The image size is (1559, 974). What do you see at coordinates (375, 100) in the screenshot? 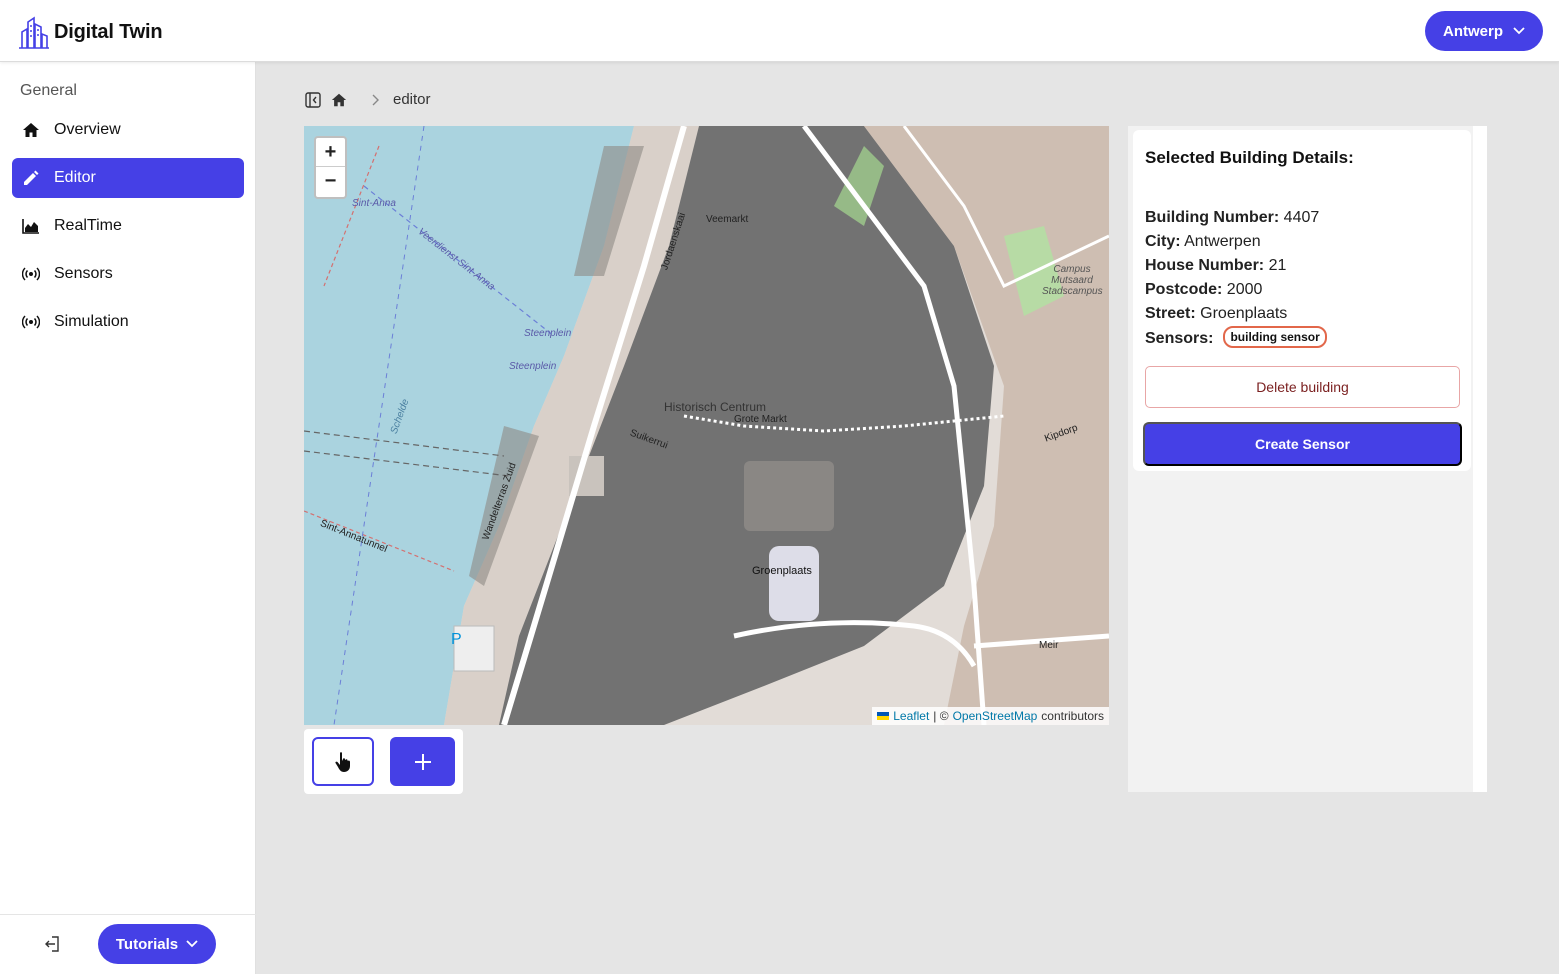
I see `chevron-right-icon` at bounding box center [375, 100].